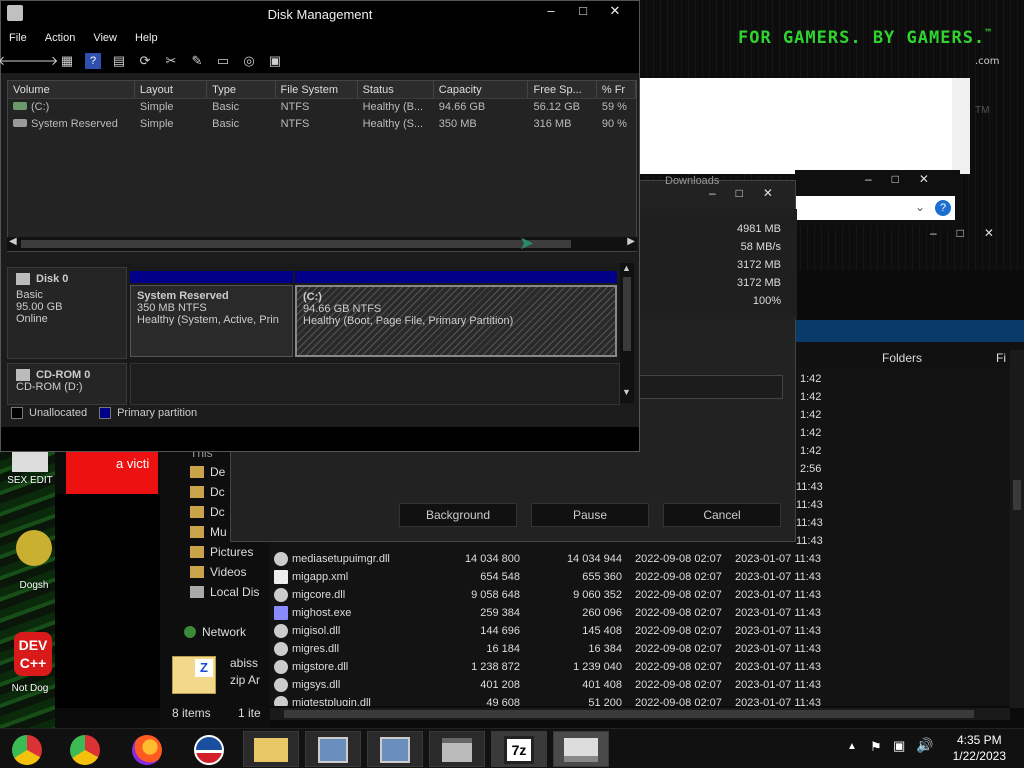 This screenshot has width=1024, height=768. I want to click on properties-icon: ▤, so click(119, 61).